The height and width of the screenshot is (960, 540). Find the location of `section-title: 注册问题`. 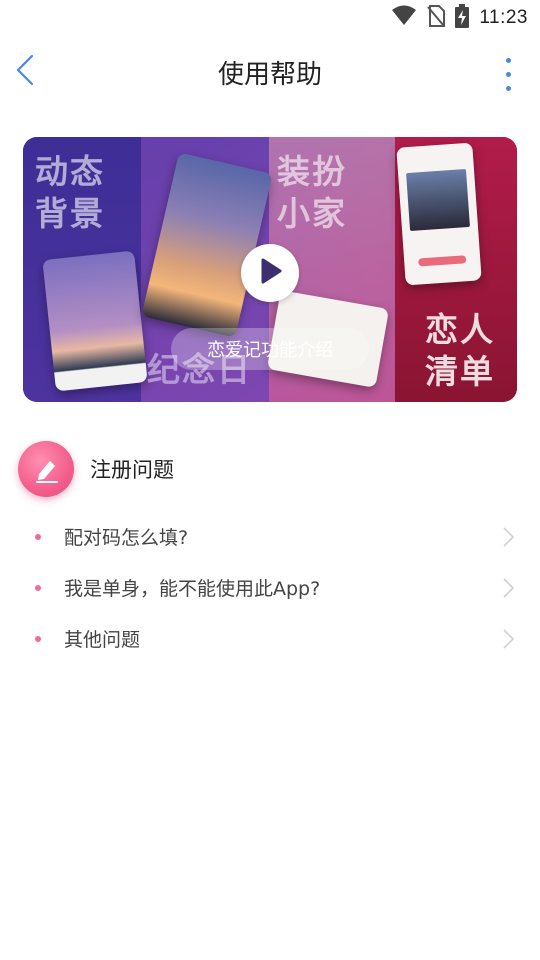

section-title: 注册问题 is located at coordinates (132, 470).